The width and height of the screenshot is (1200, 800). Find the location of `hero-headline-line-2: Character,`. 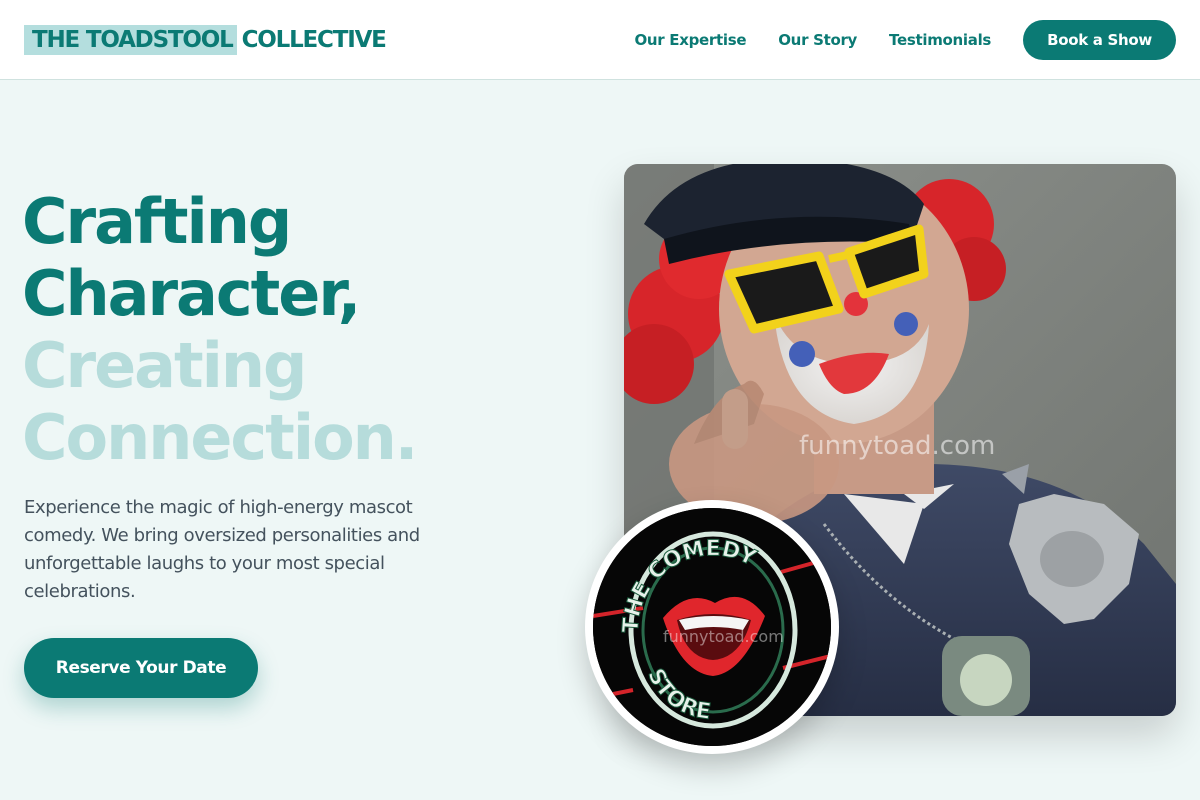

hero-headline-line-2: Character, is located at coordinates (191, 293).